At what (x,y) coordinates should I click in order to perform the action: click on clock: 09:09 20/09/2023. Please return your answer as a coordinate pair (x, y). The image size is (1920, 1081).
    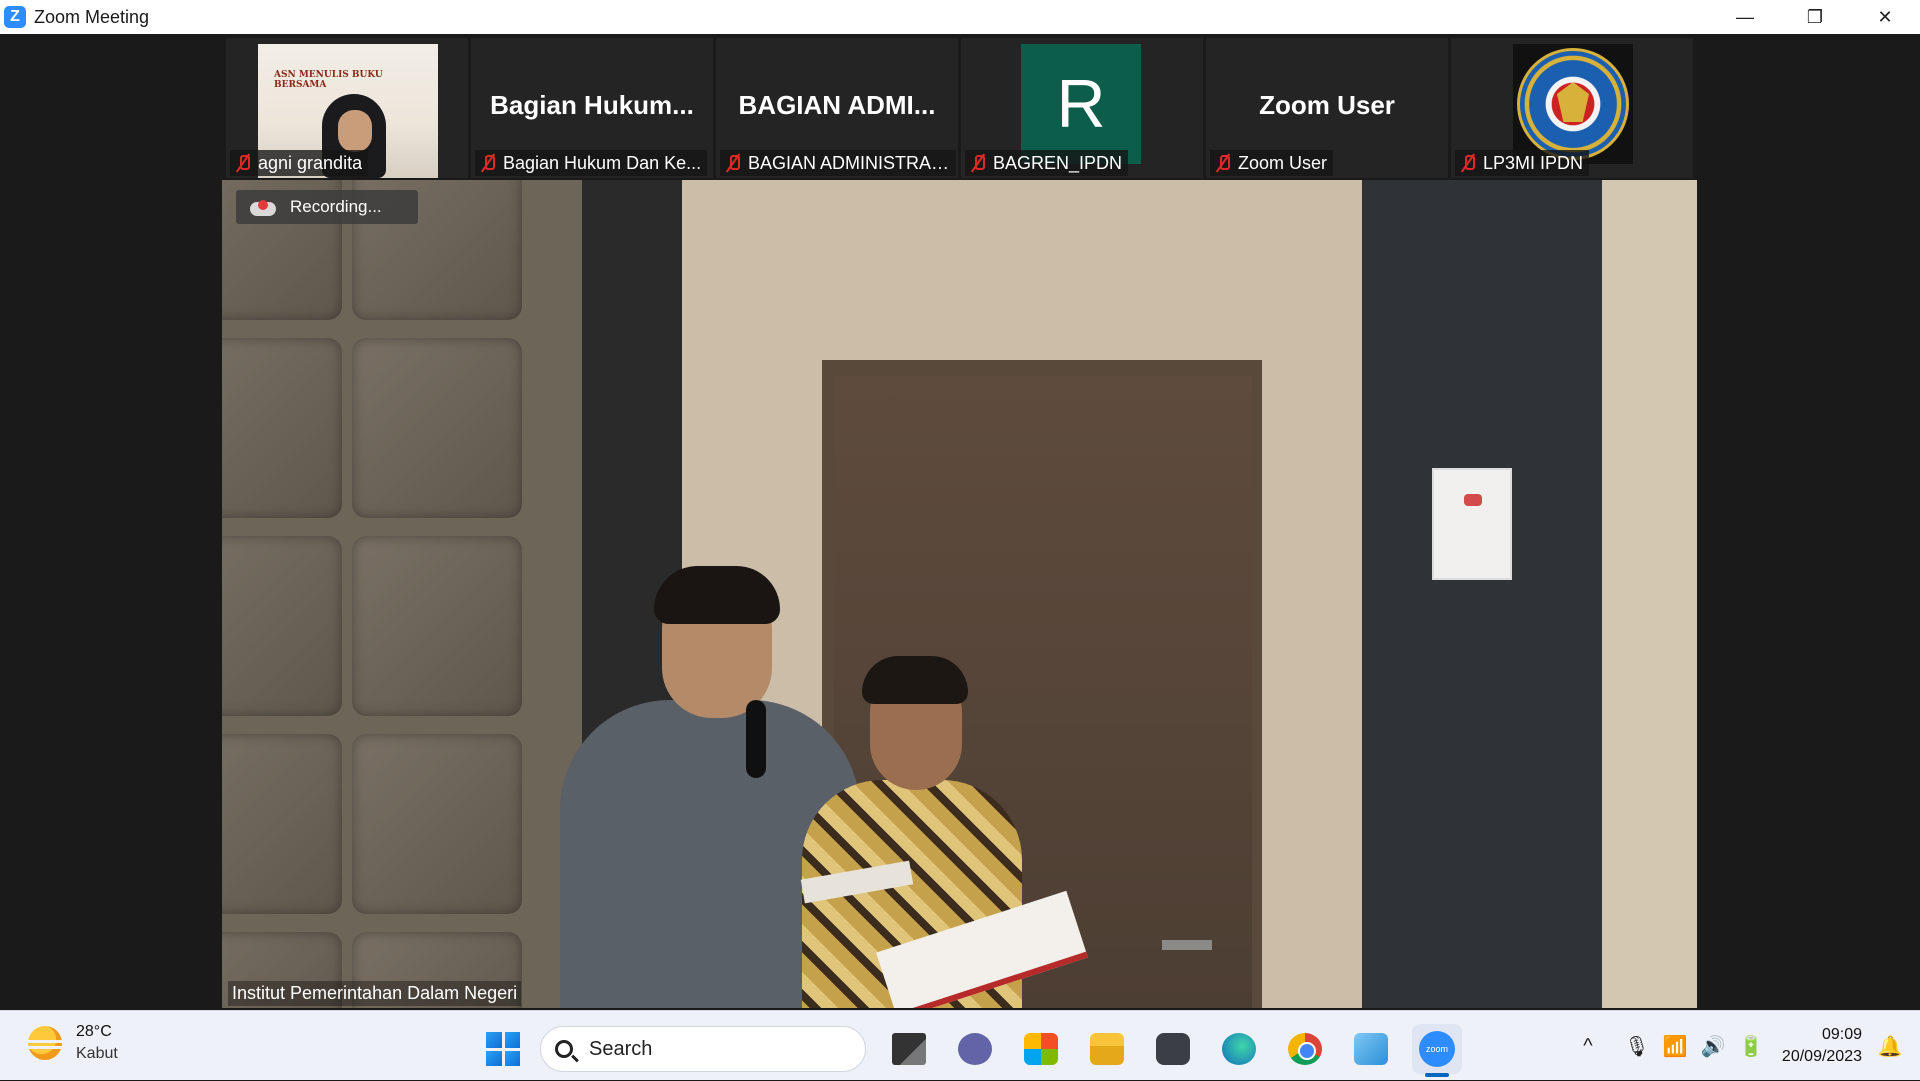
    Looking at the image, I should click on (1822, 1046).